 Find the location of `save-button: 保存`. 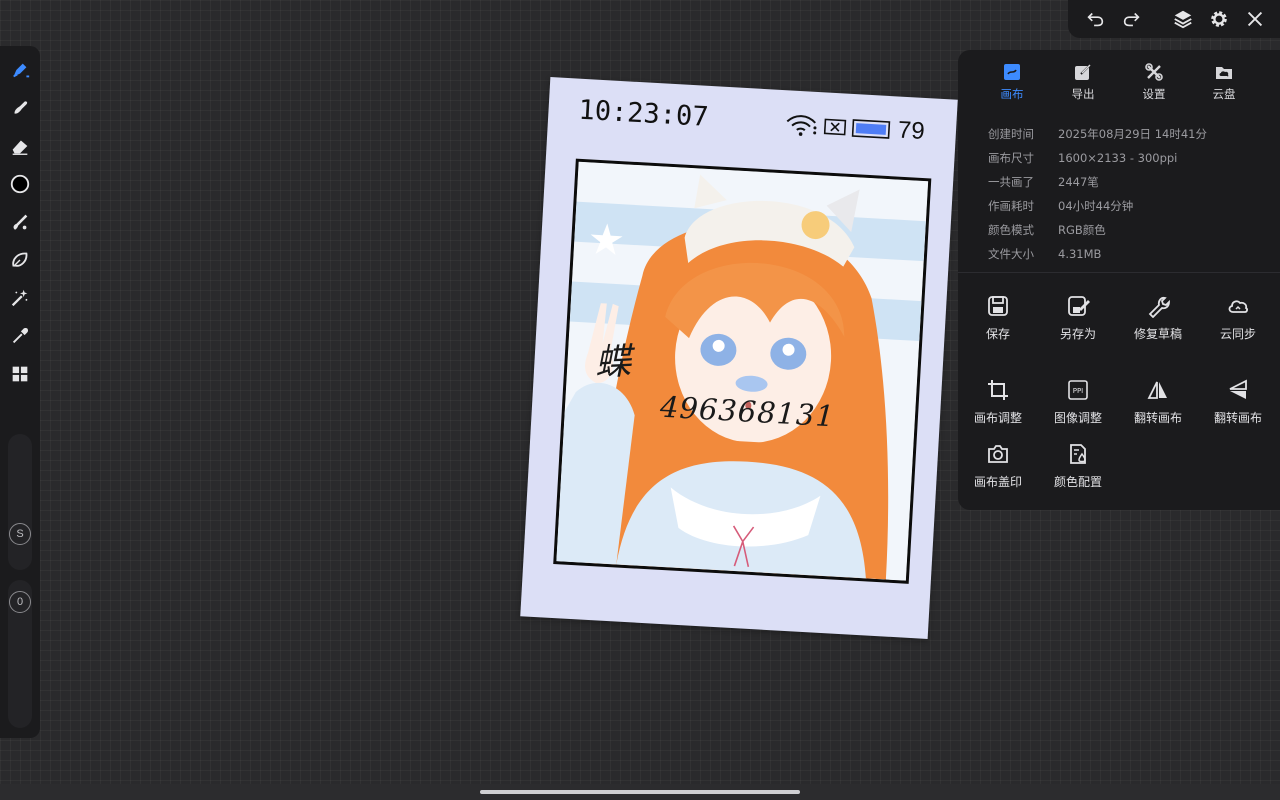

save-button: 保存 is located at coordinates (998, 322).